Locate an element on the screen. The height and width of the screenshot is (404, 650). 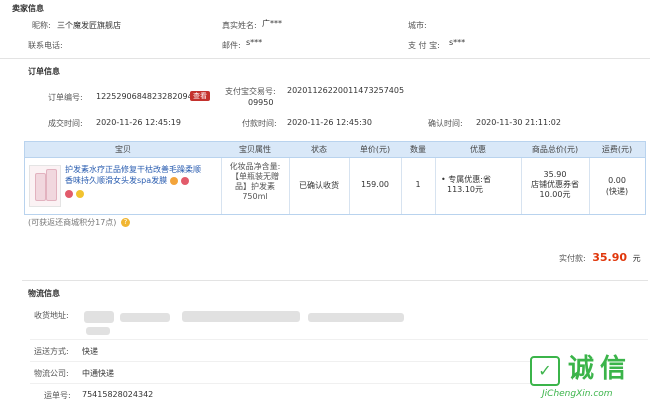
th-total: 商品总价(元) is located at coordinates (555, 149).